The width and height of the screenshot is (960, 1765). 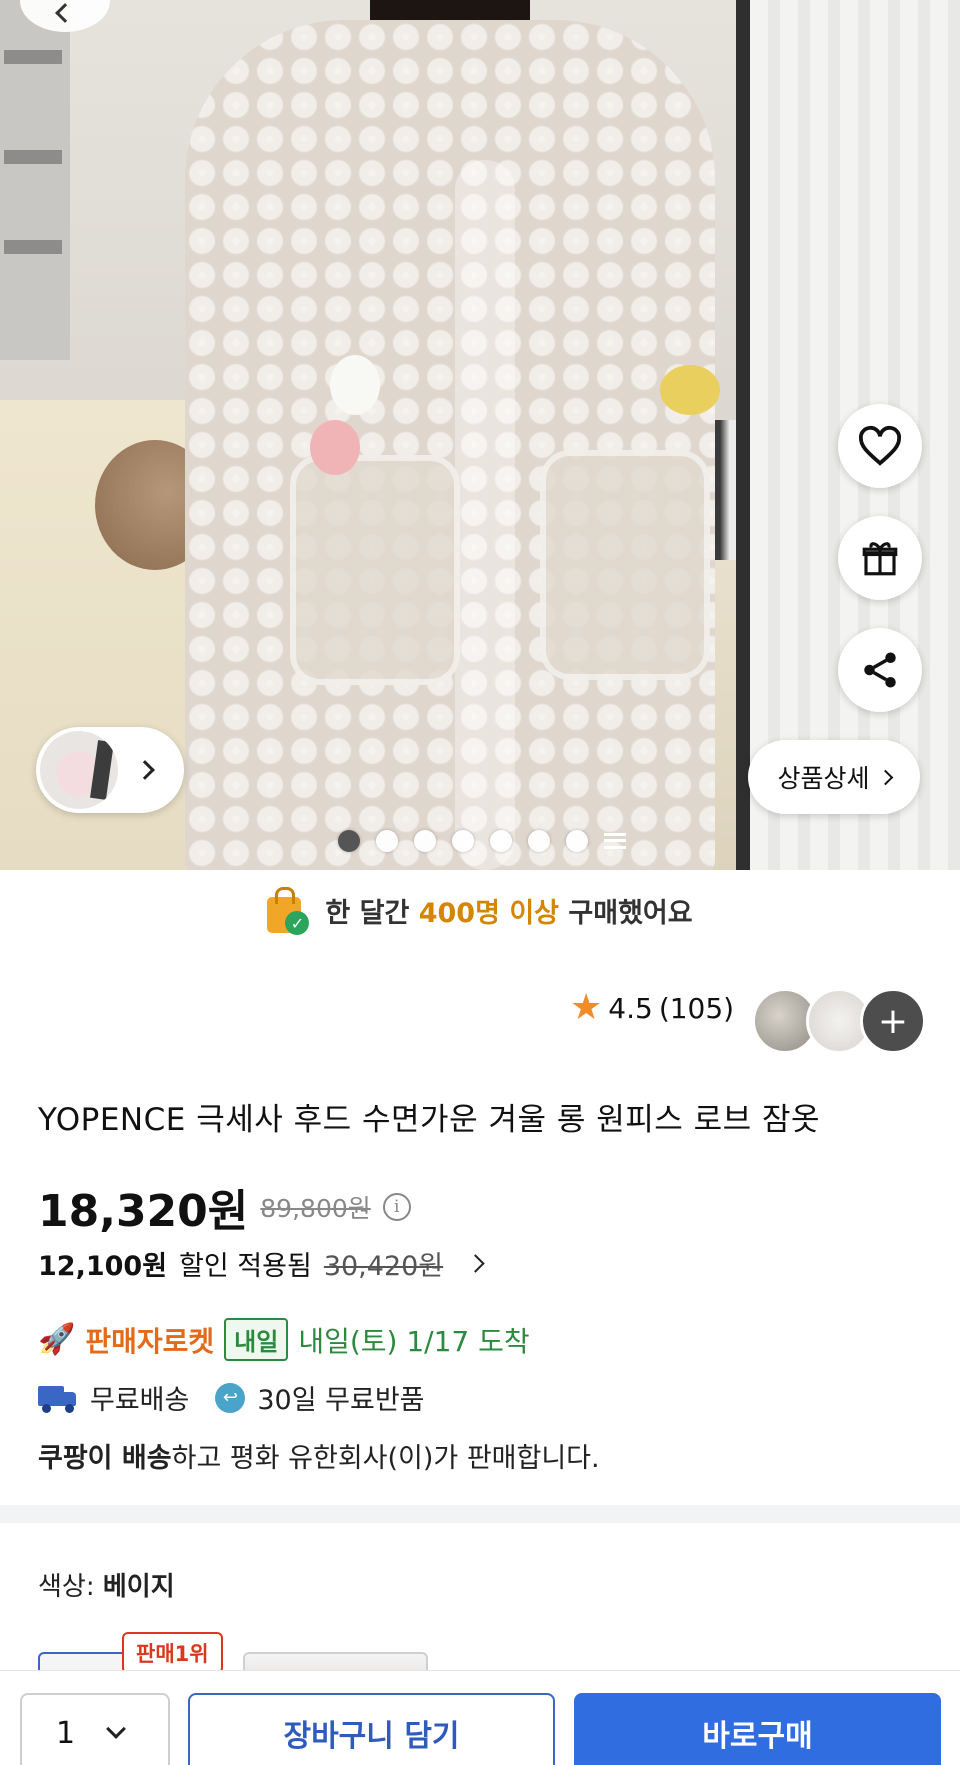 What do you see at coordinates (58, 1398) in the screenshot?
I see `truck-icon` at bounding box center [58, 1398].